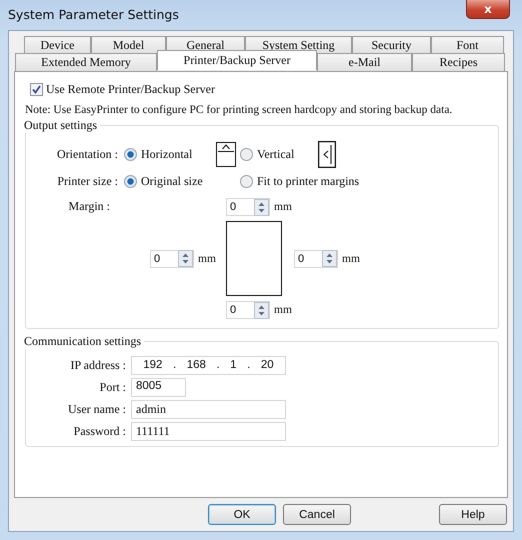  What do you see at coordinates (208, 431) in the screenshot?
I see `password-field: 111111` at bounding box center [208, 431].